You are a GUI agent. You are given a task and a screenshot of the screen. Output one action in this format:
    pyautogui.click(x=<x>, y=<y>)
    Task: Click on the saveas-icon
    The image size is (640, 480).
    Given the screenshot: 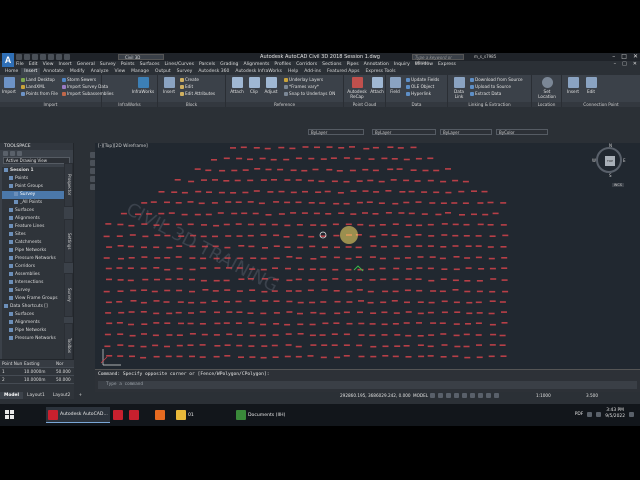 What is the action you would take?
    pyautogui.click(x=43, y=57)
    